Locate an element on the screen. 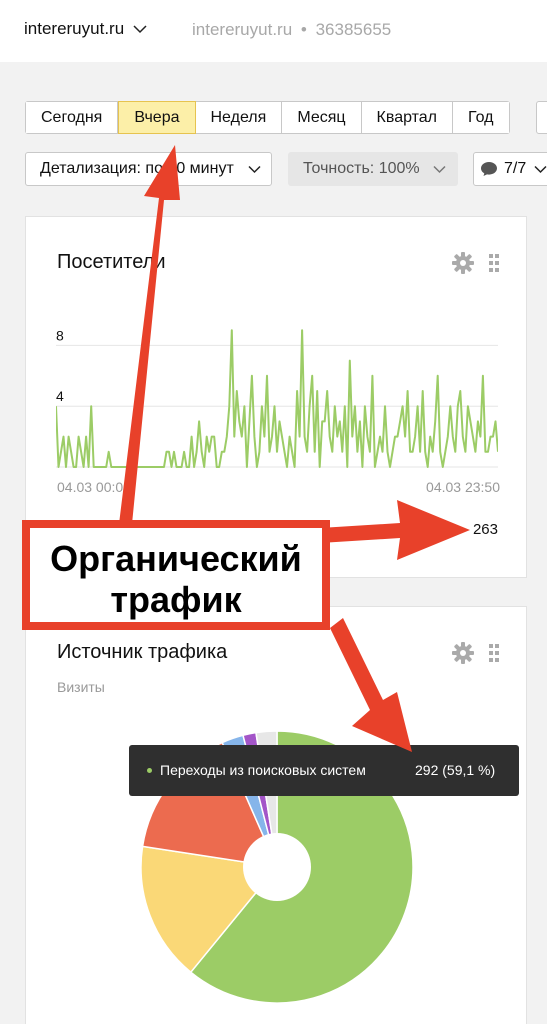 The width and height of the screenshot is (547, 1024). site-selector-label: intereruyut.ru is located at coordinates (74, 28).